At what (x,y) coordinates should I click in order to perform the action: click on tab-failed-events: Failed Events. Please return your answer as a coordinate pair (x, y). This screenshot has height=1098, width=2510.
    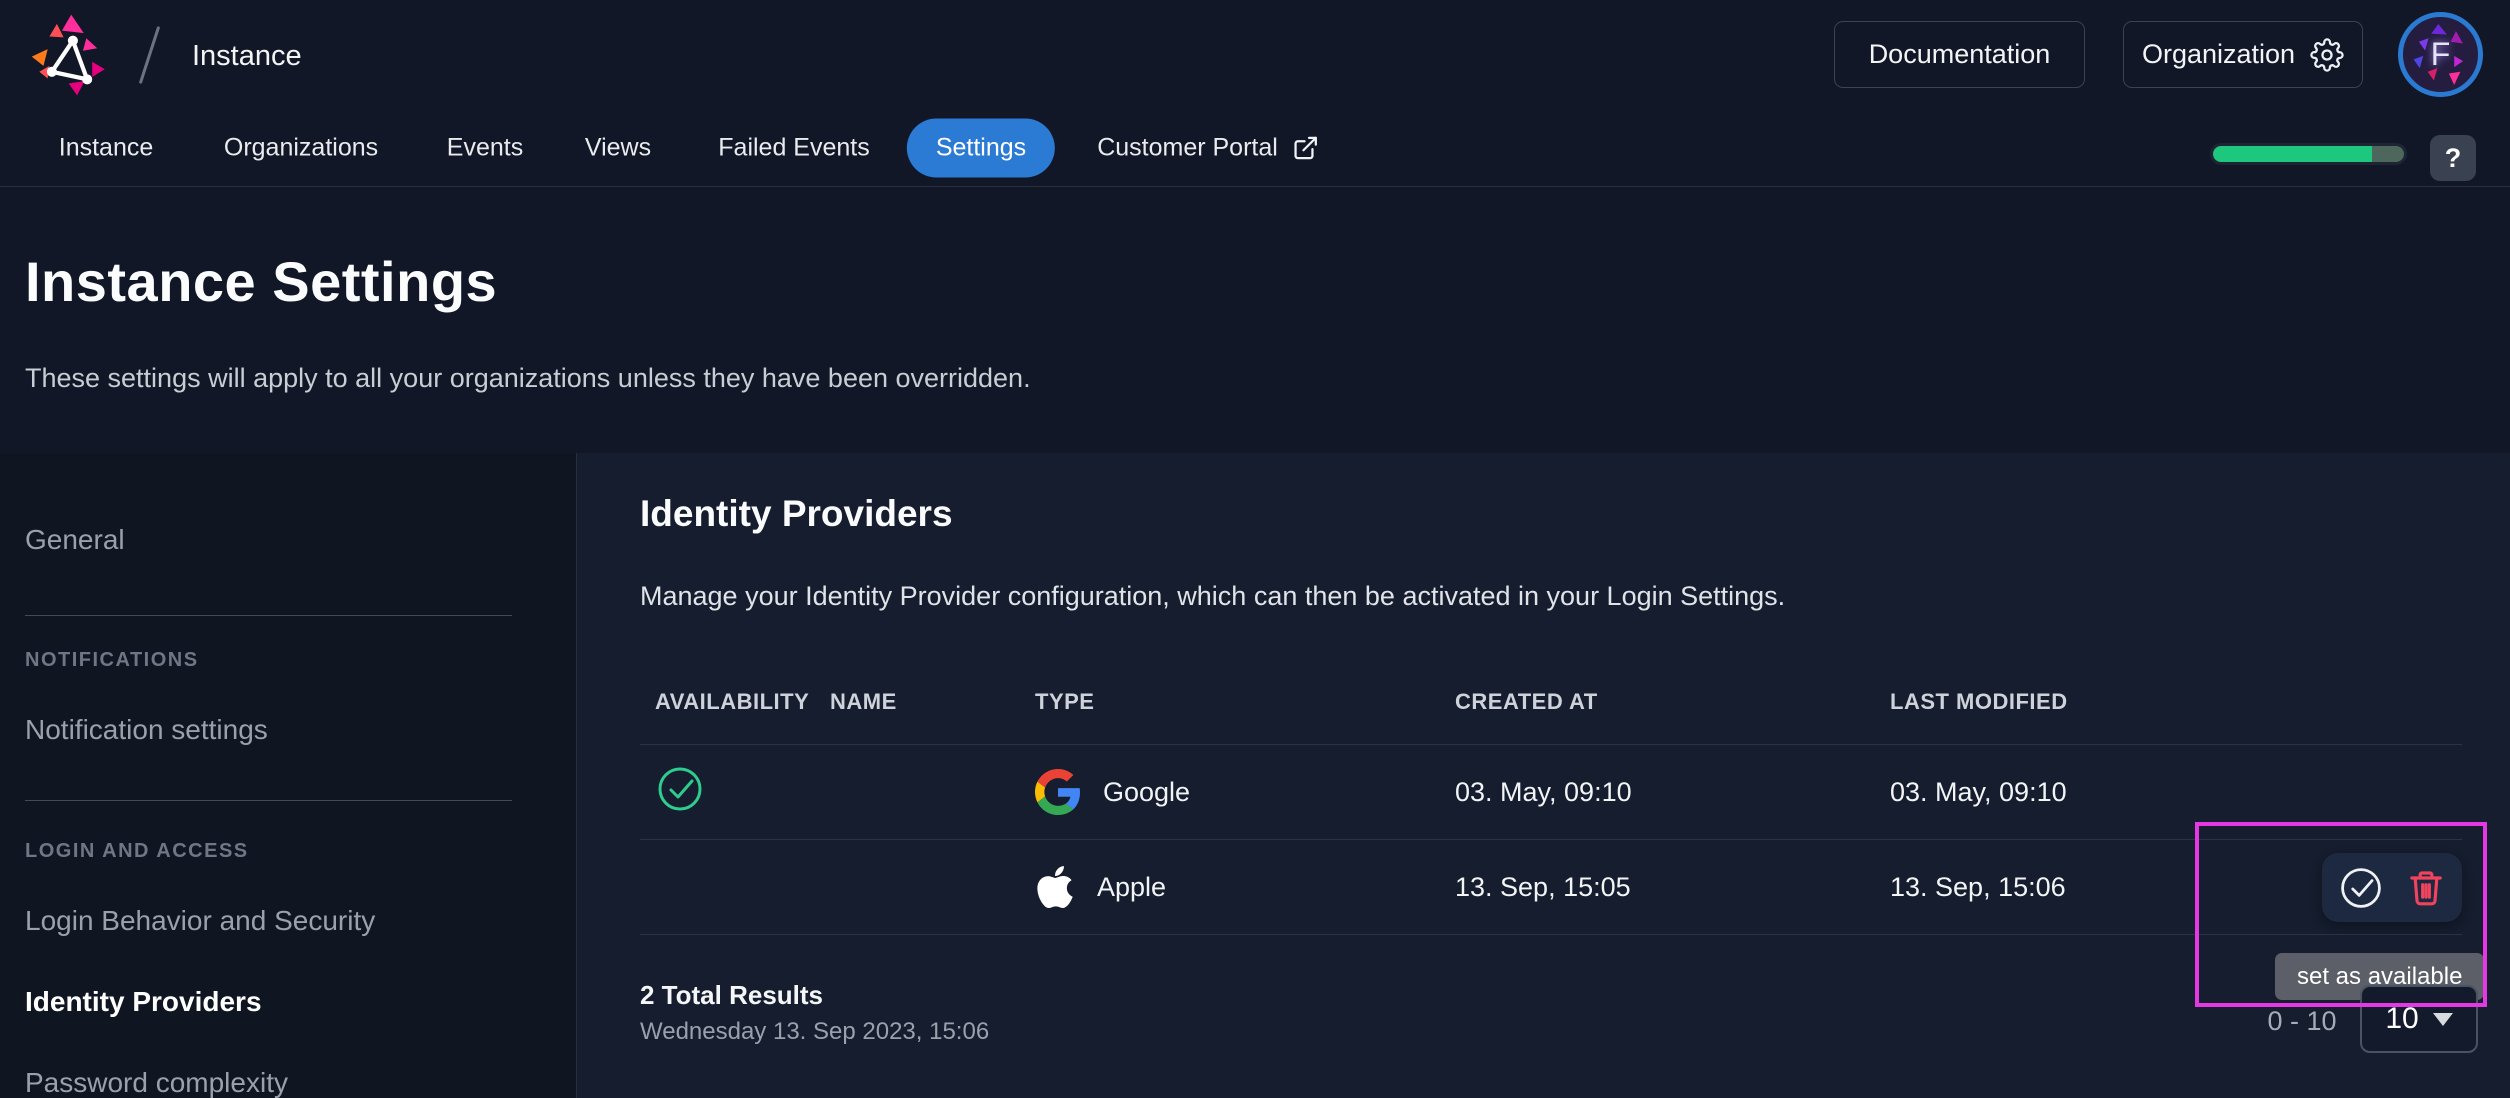
    Looking at the image, I should click on (793, 148).